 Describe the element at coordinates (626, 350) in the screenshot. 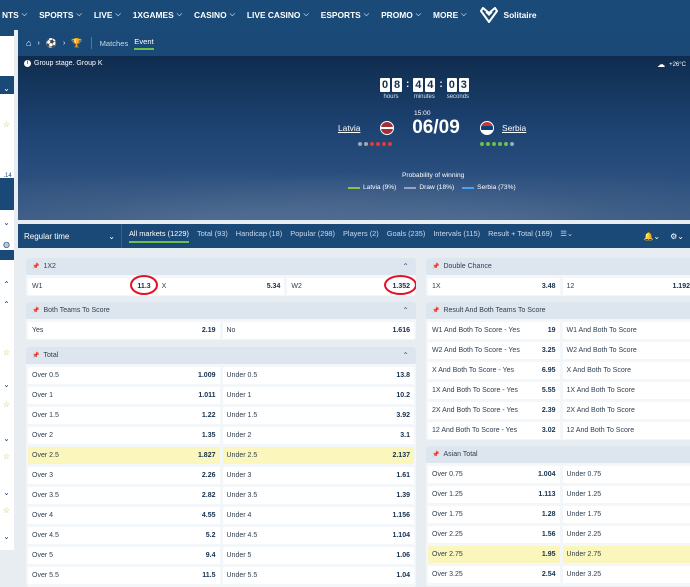

I see `odds-cell: W2 And Both To Score` at that location.